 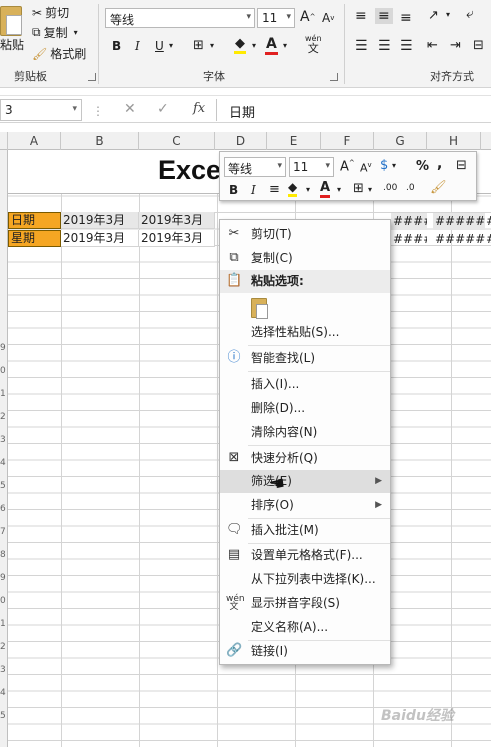 What do you see at coordinates (259, 308) in the screenshot?
I see `paste-option-icon` at bounding box center [259, 308].